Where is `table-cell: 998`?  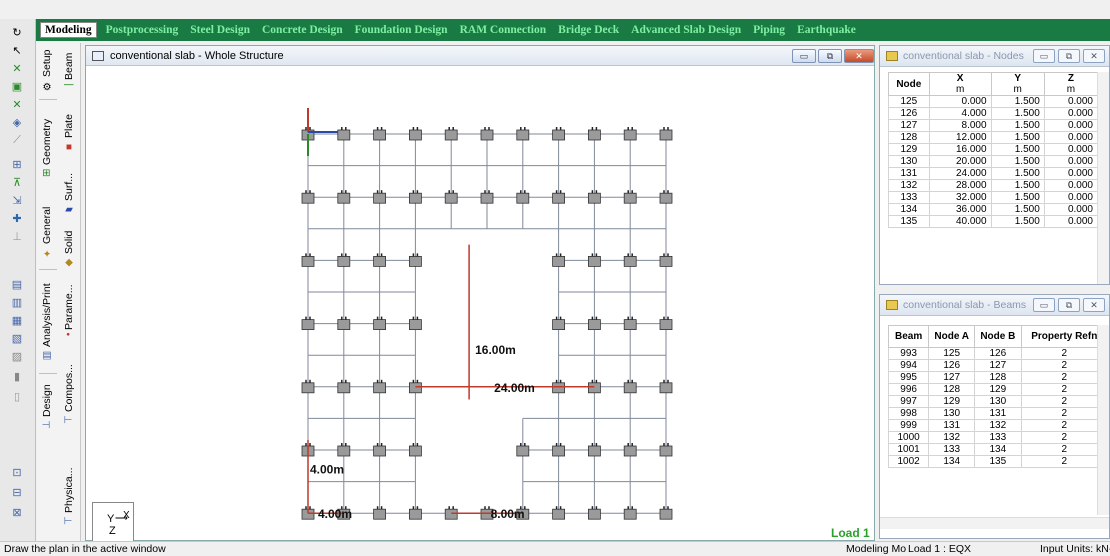 table-cell: 998 is located at coordinates (908, 413).